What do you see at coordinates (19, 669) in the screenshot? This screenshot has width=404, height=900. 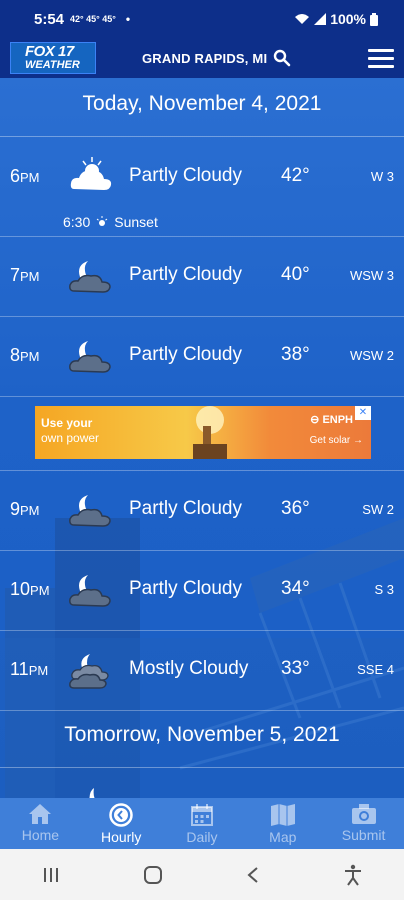 I see `hour-label: 11` at bounding box center [19, 669].